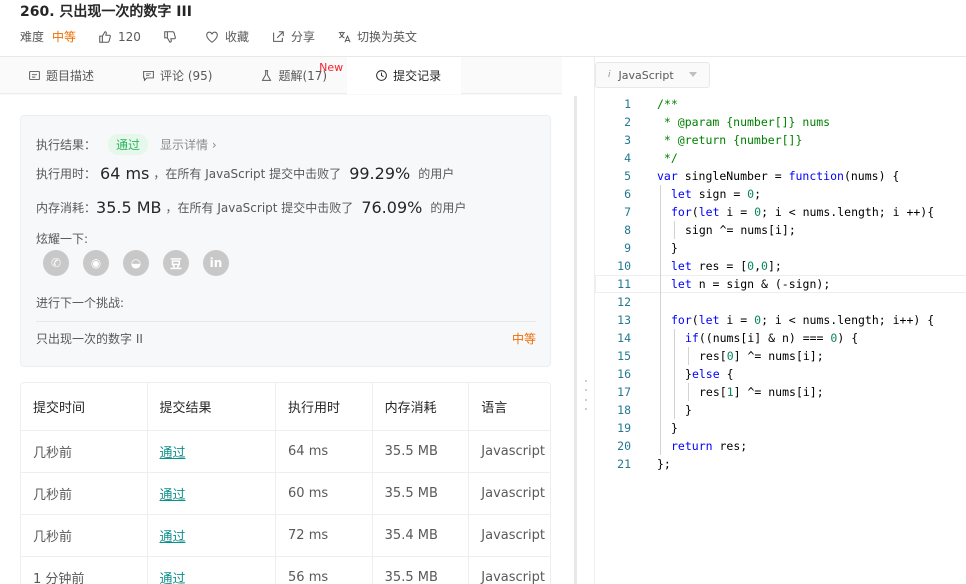 This screenshot has height=584, width=966. I want to click on runtime-percent: 99.29%, so click(380, 173).